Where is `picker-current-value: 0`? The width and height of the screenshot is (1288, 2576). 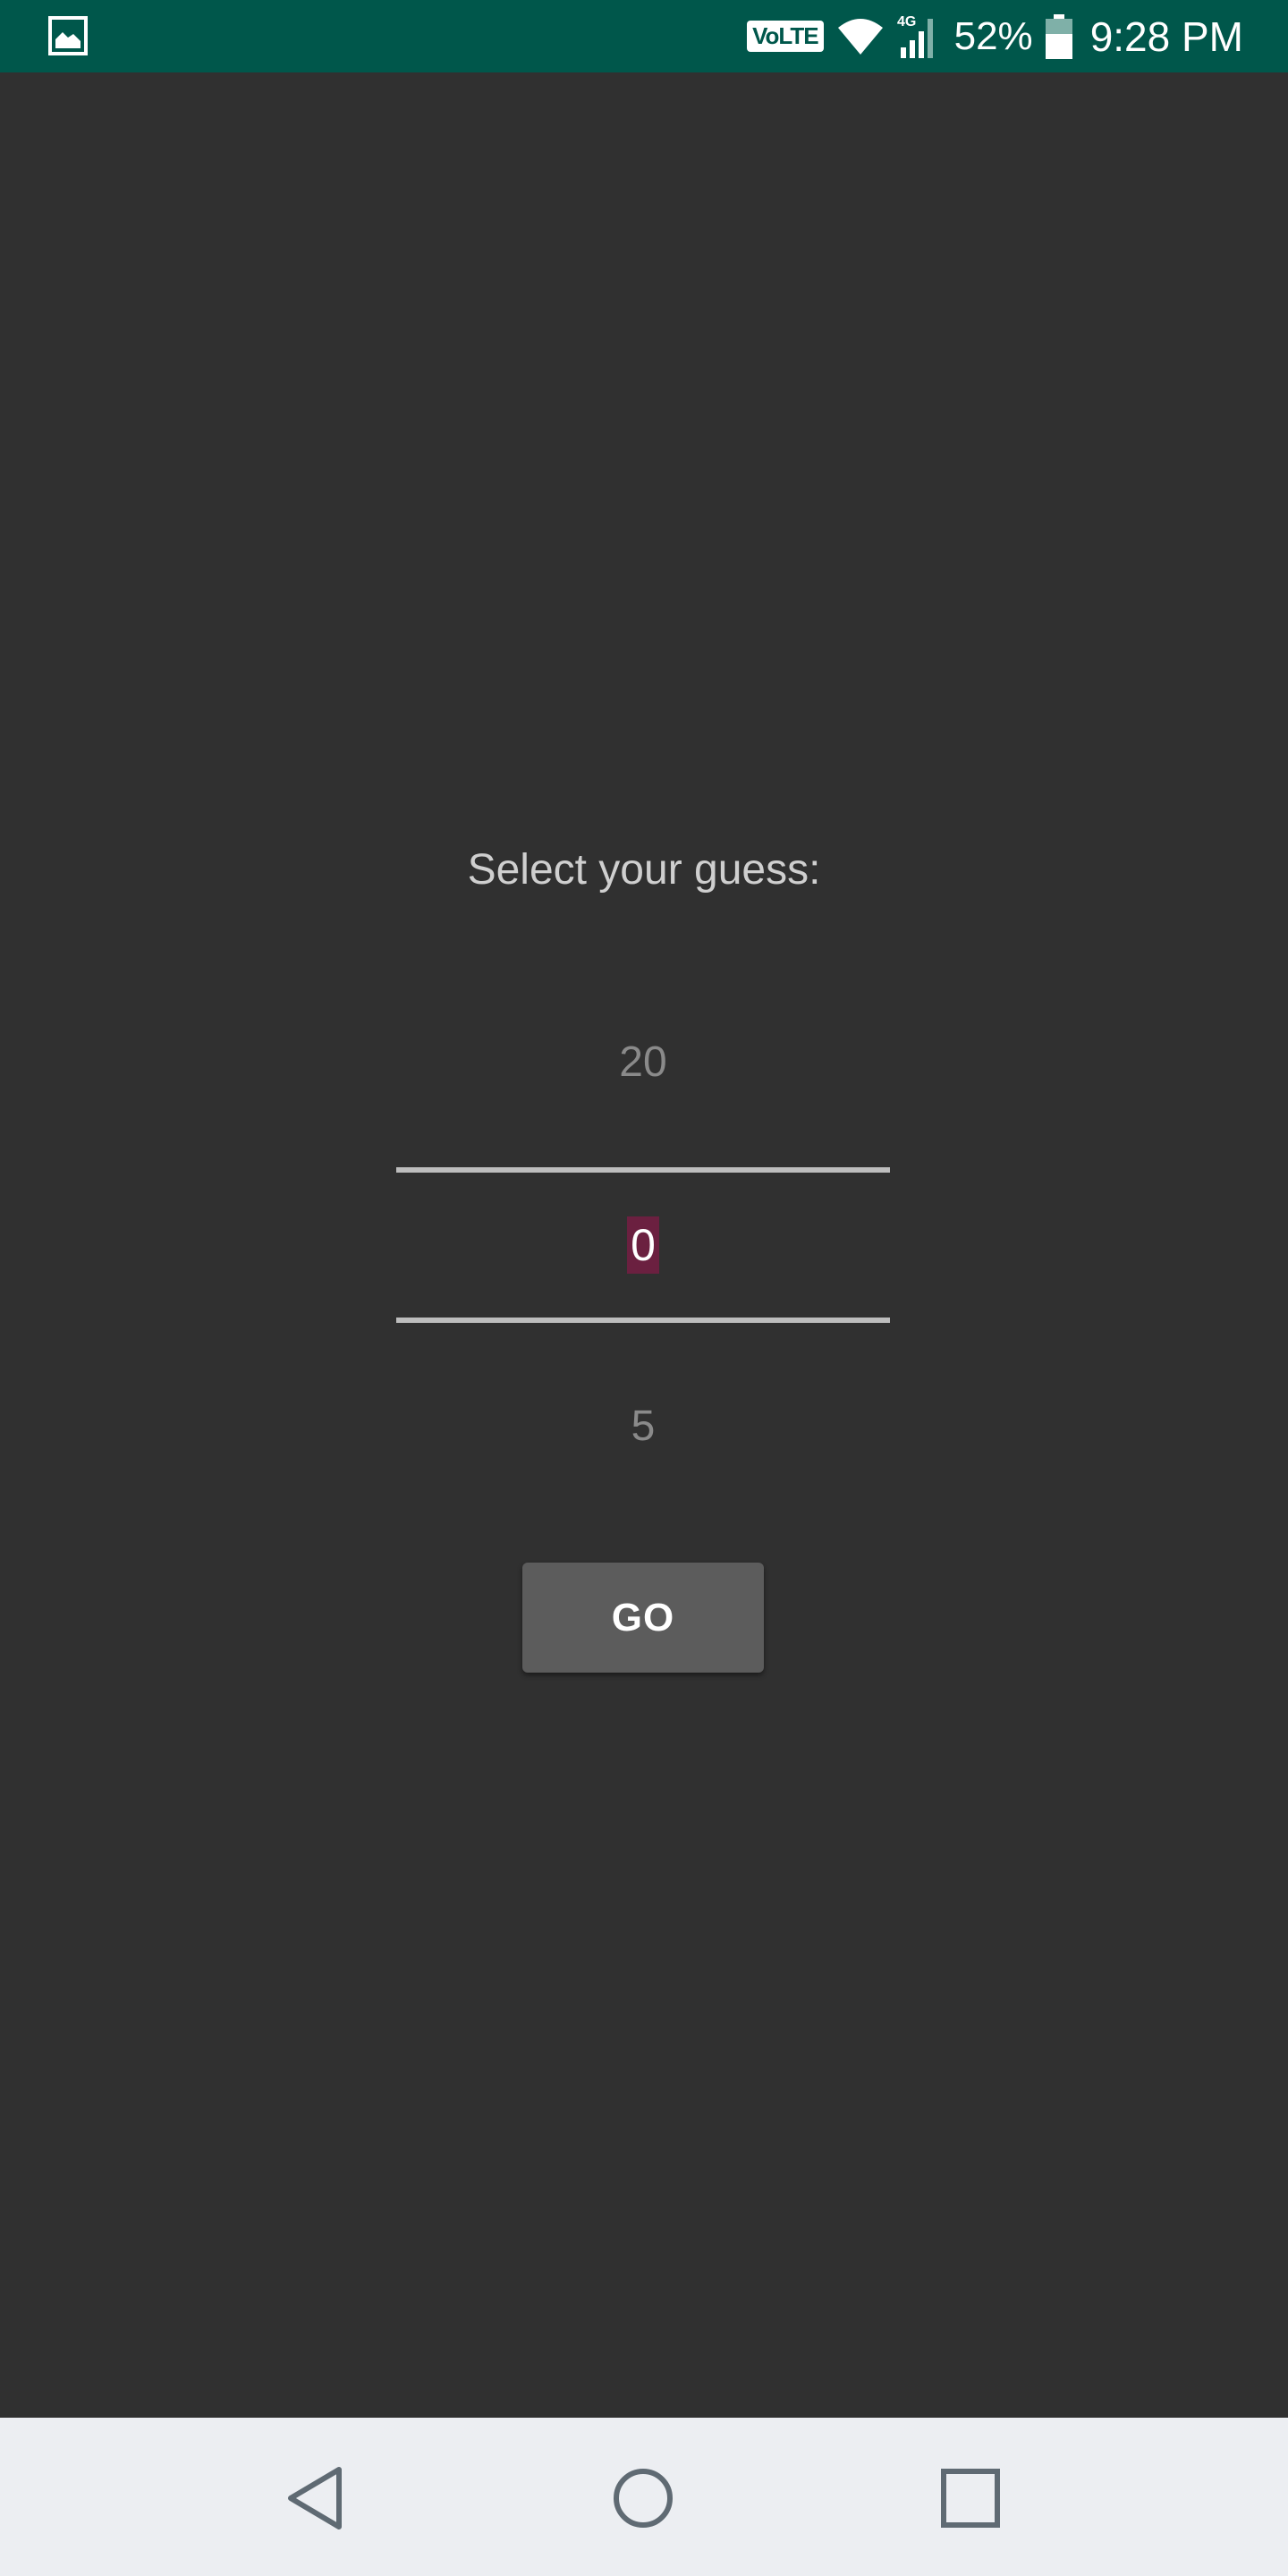 picker-current-value: 0 is located at coordinates (643, 1245).